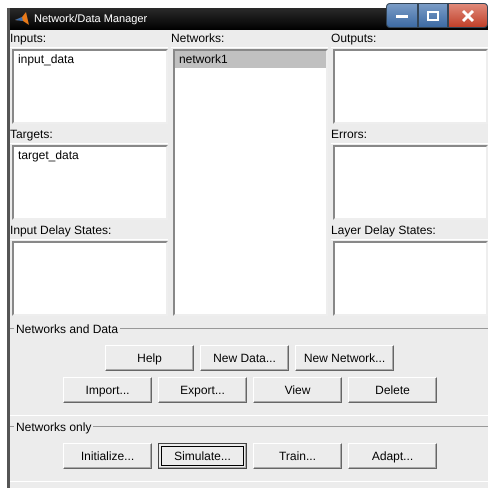 The width and height of the screenshot is (488, 488). What do you see at coordinates (249, 39) in the screenshot?
I see `pane-label: Networks:` at bounding box center [249, 39].